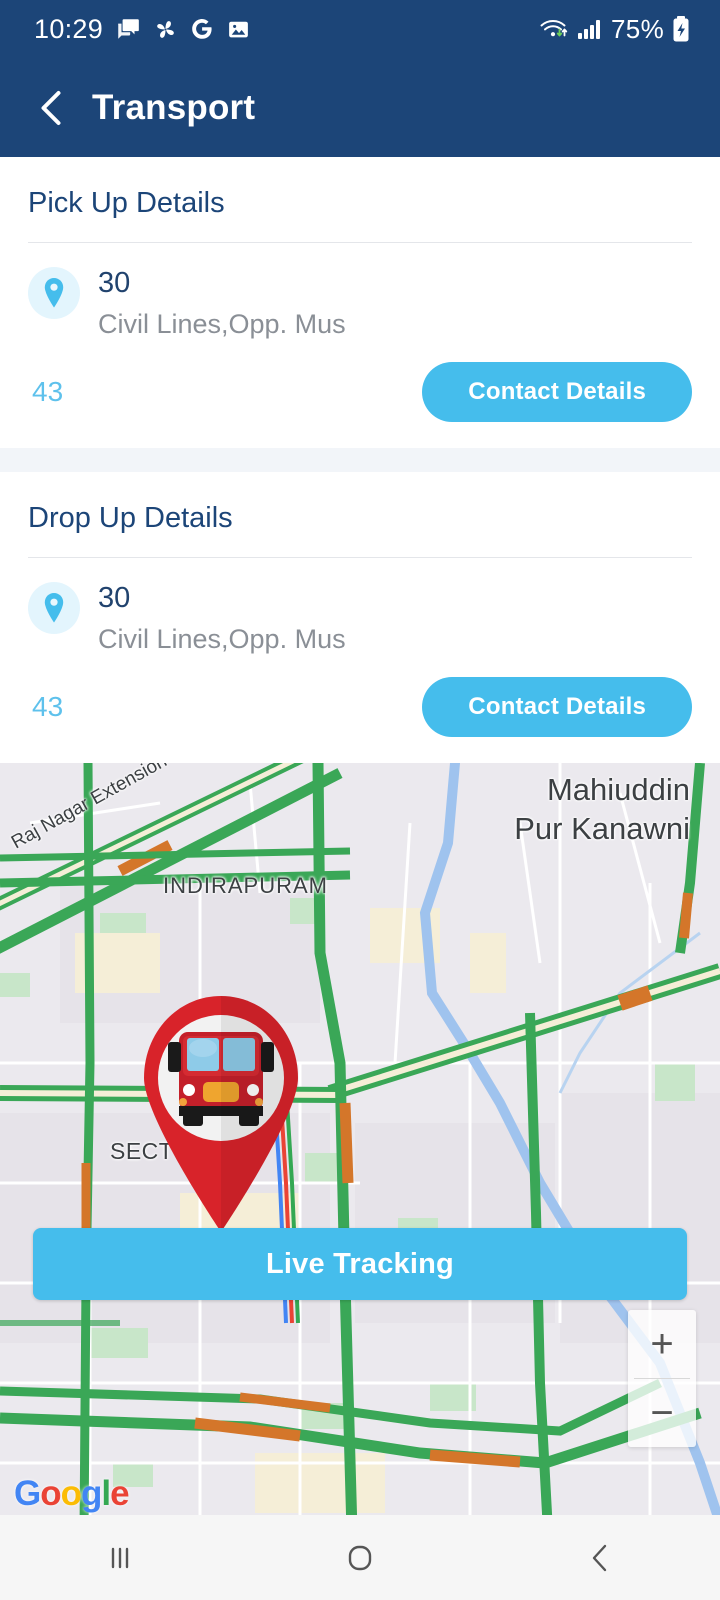  What do you see at coordinates (174, 107) in the screenshot?
I see `page-title: Transport` at bounding box center [174, 107].